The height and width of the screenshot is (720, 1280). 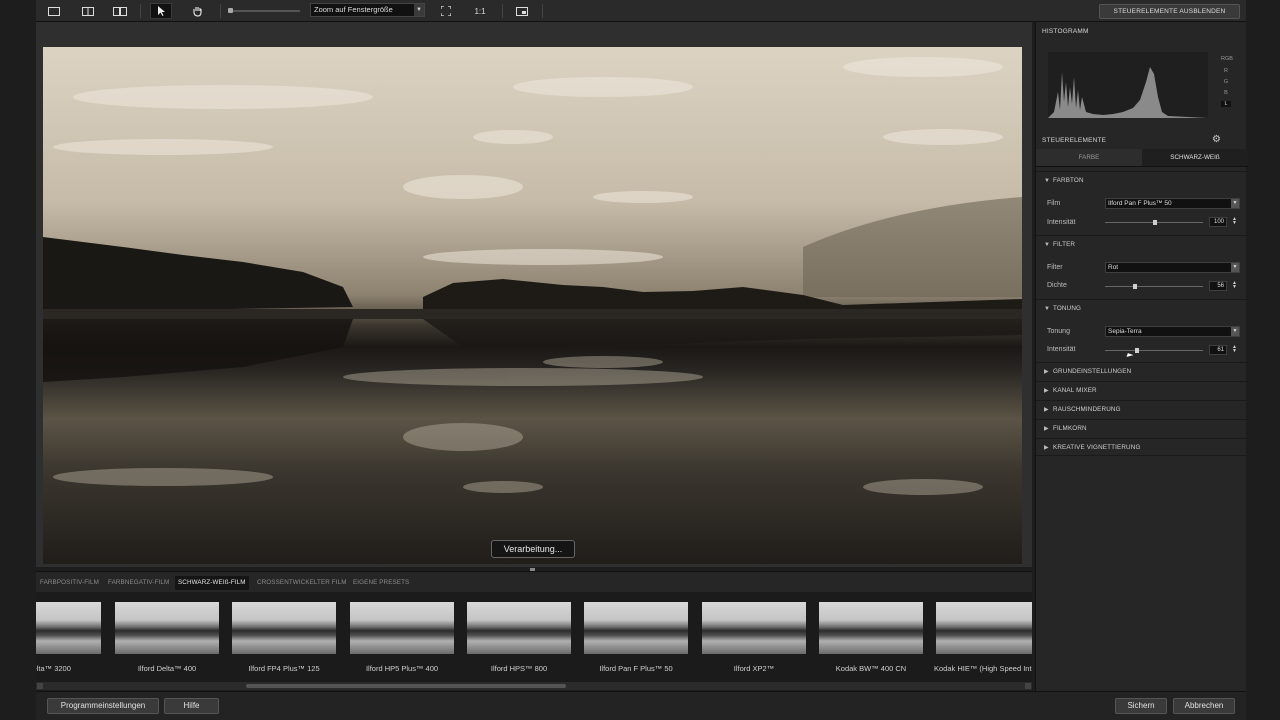 I want to click on section-title: RAUSCHMINDERUNG, so click(x=1087, y=409).